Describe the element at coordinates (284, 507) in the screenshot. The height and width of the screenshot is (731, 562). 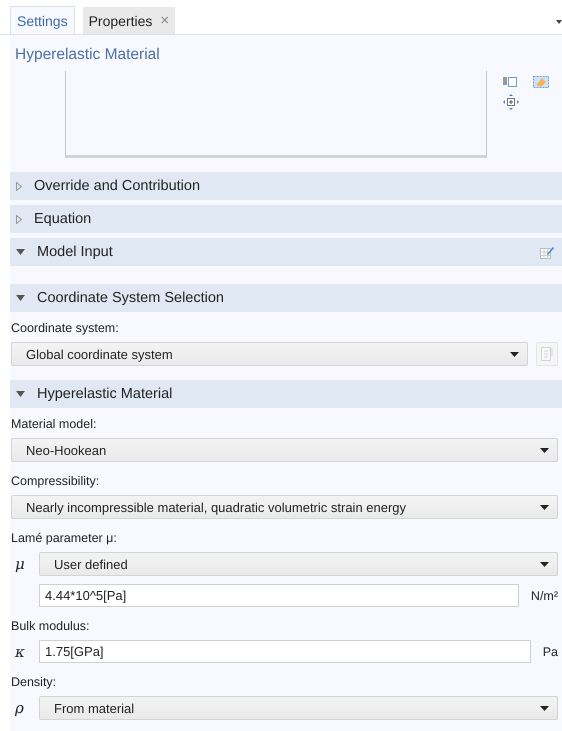
I see `dropdown: Nearly incompressible material, quadratic volumetric strain energy` at that location.